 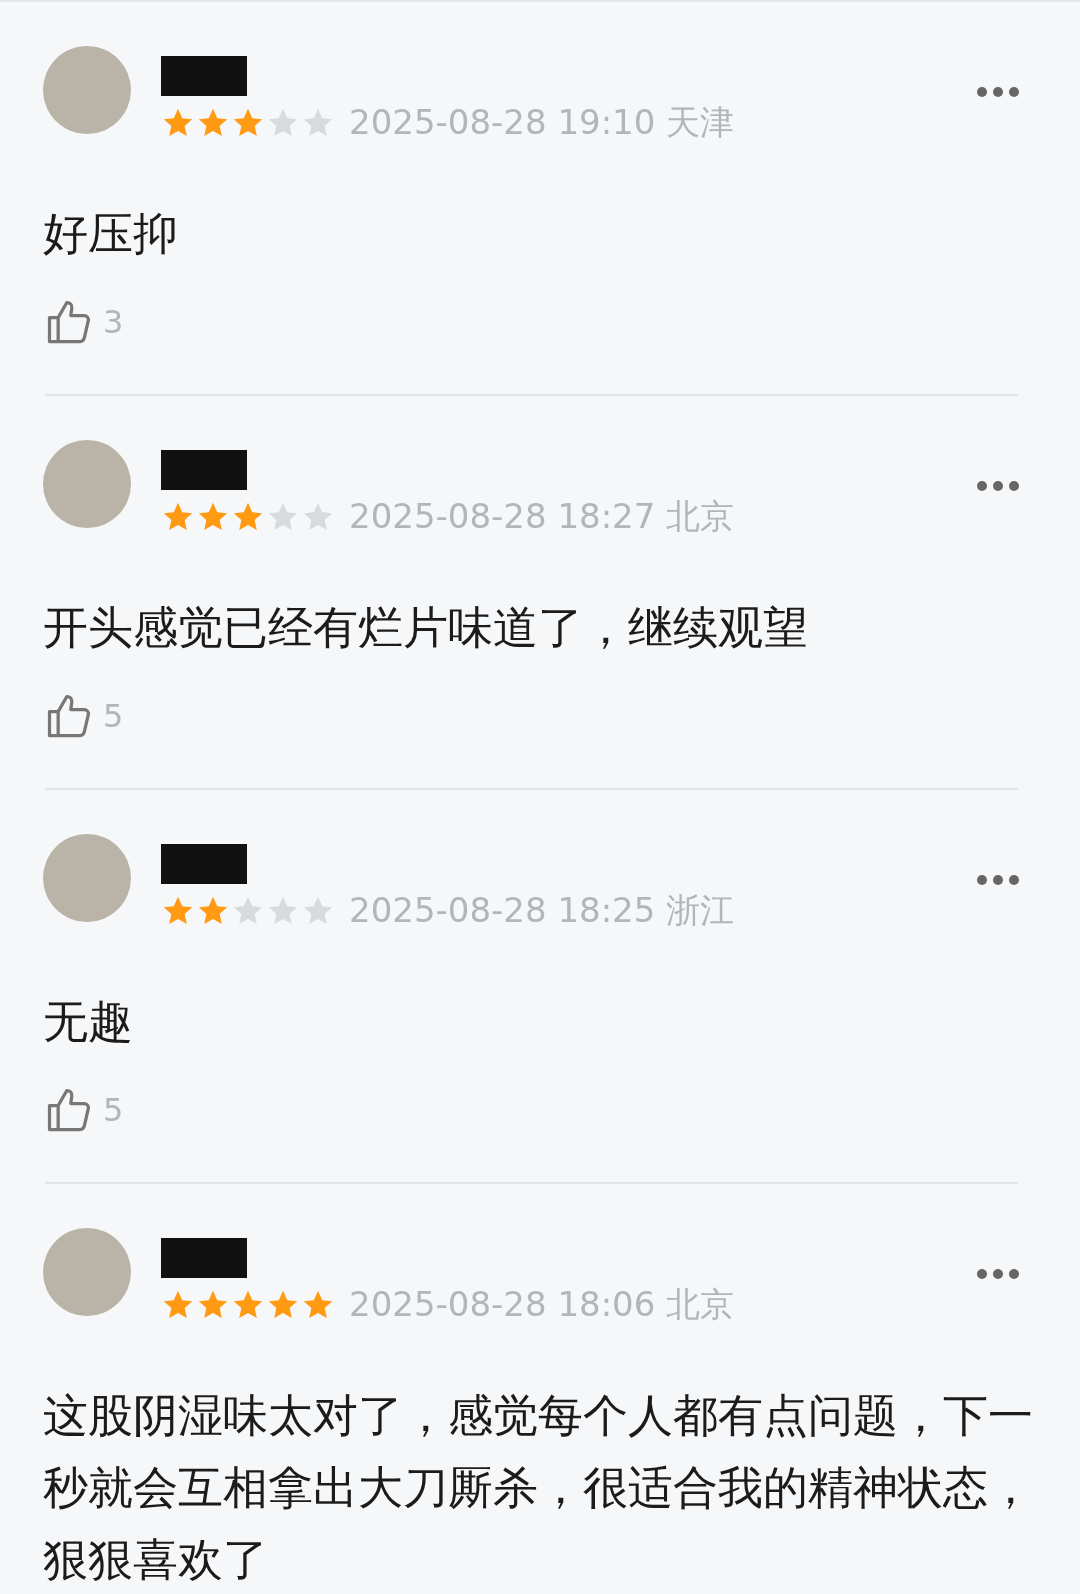 I want to click on comment-text: 无趣, so click(x=88, y=1022).